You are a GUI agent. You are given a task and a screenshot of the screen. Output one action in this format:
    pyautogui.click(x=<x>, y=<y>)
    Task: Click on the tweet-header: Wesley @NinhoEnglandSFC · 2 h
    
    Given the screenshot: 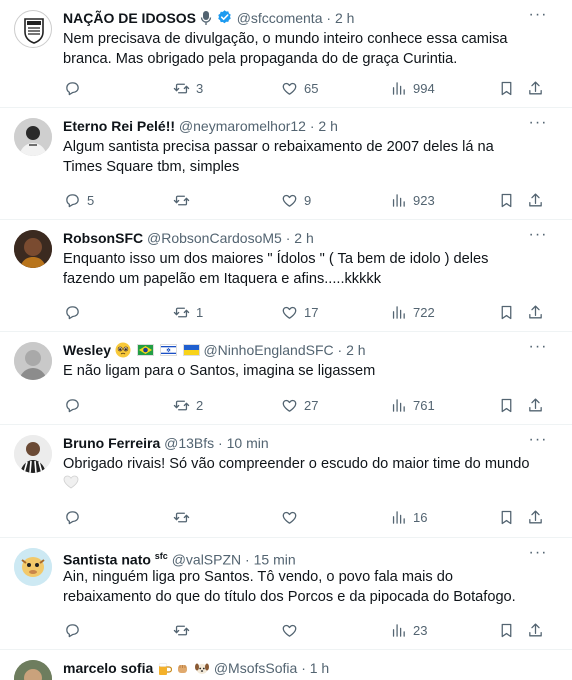 What is the action you would take?
    pyautogui.click(x=299, y=350)
    